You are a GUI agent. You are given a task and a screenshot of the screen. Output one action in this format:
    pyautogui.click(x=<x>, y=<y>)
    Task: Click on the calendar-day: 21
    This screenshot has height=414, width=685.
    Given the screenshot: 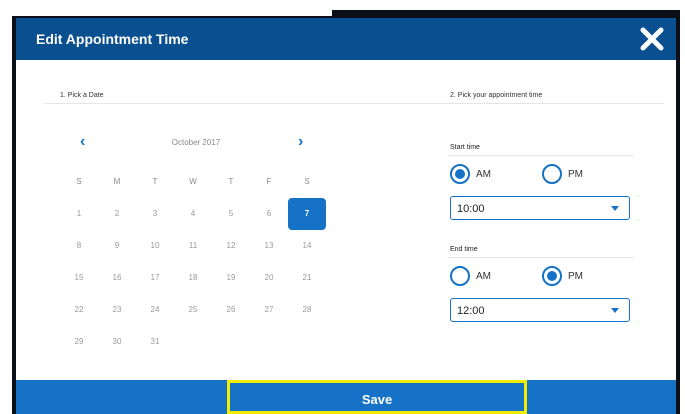 What is the action you would take?
    pyautogui.click(x=307, y=278)
    